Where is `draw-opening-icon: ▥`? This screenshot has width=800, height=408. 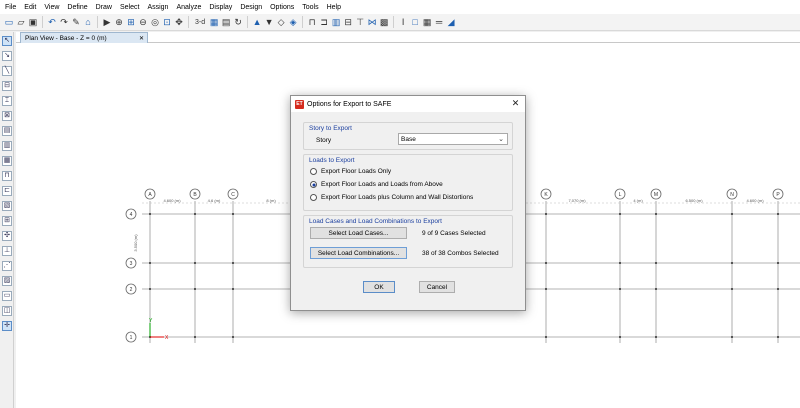
draw-opening-icon: ▥ is located at coordinates (7, 146).